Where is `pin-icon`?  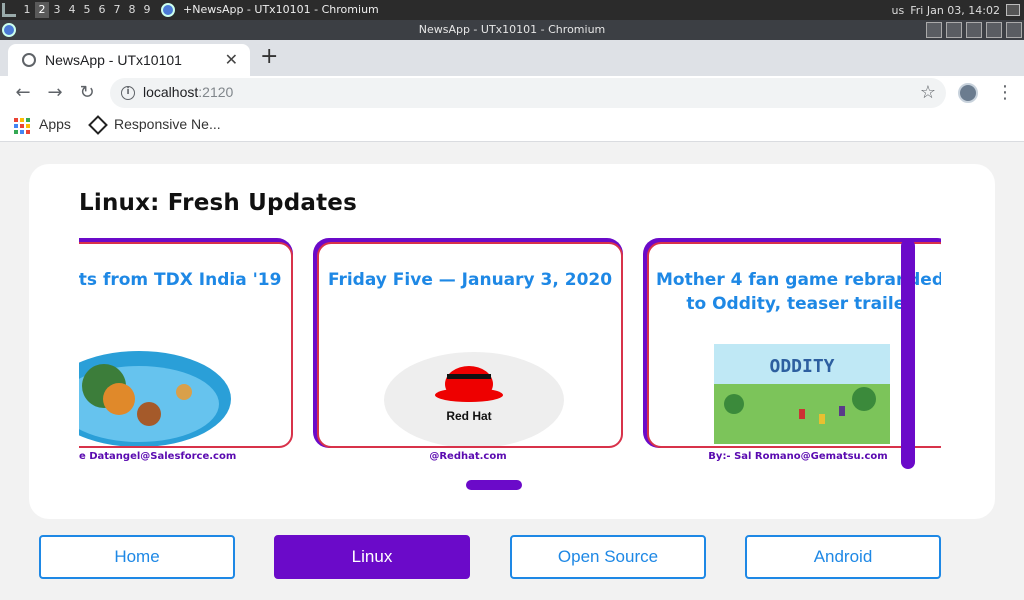
pin-icon is located at coordinates (974, 30).